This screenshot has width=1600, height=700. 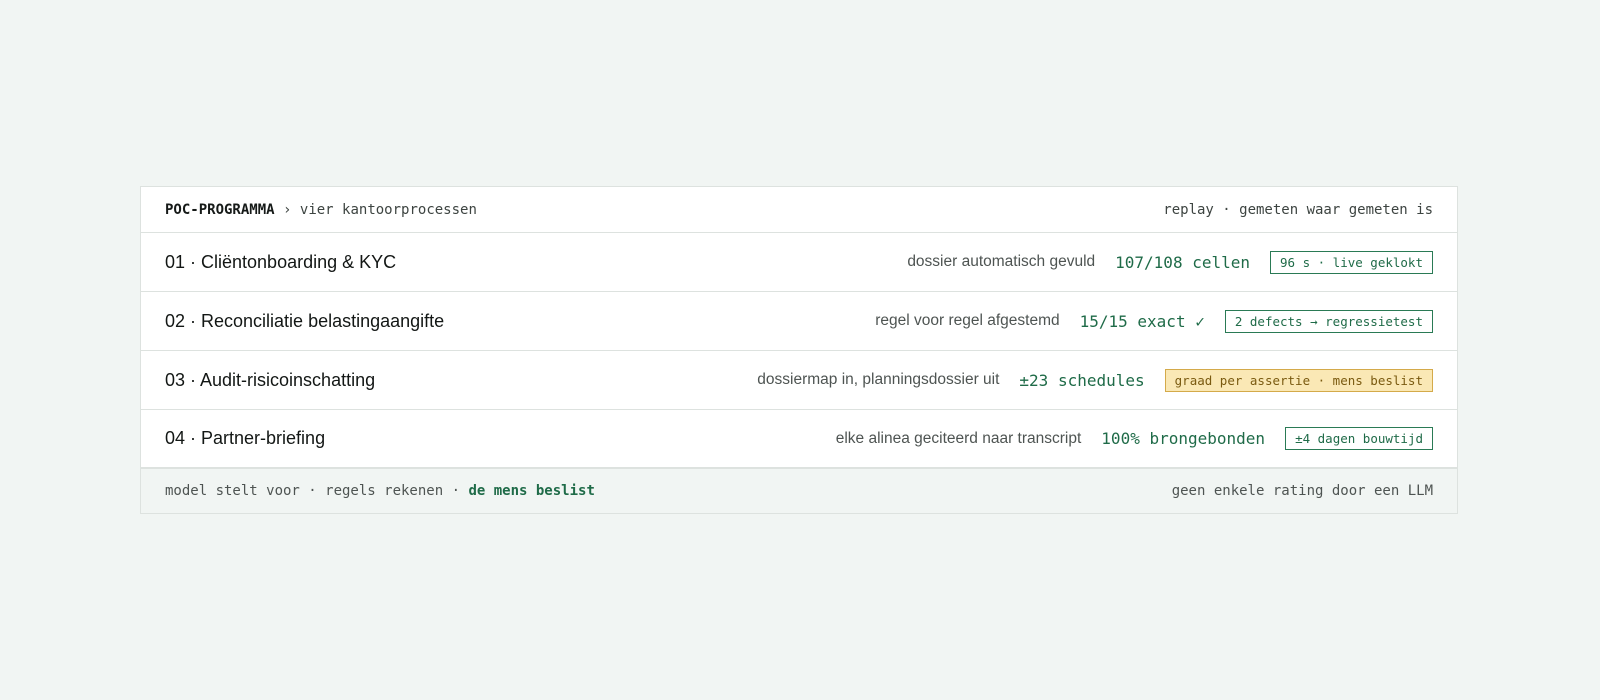 I want to click on process-metric: 107/108 cellen, so click(x=1182, y=262).